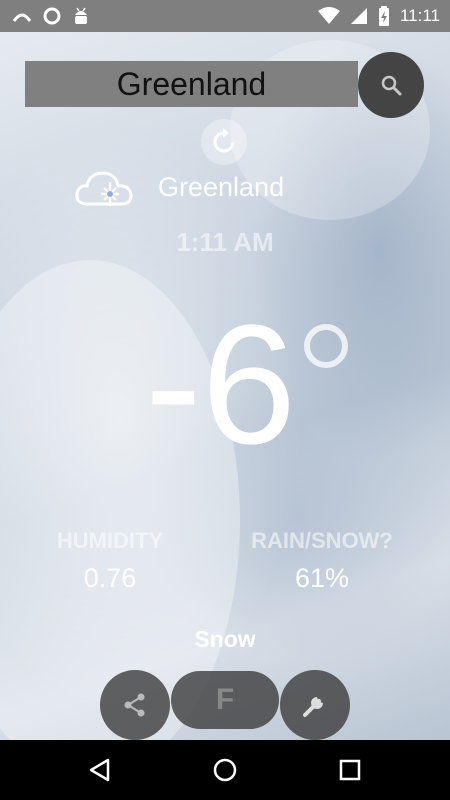  Describe the element at coordinates (225, 700) in the screenshot. I see `unit-toggle-button: F` at that location.